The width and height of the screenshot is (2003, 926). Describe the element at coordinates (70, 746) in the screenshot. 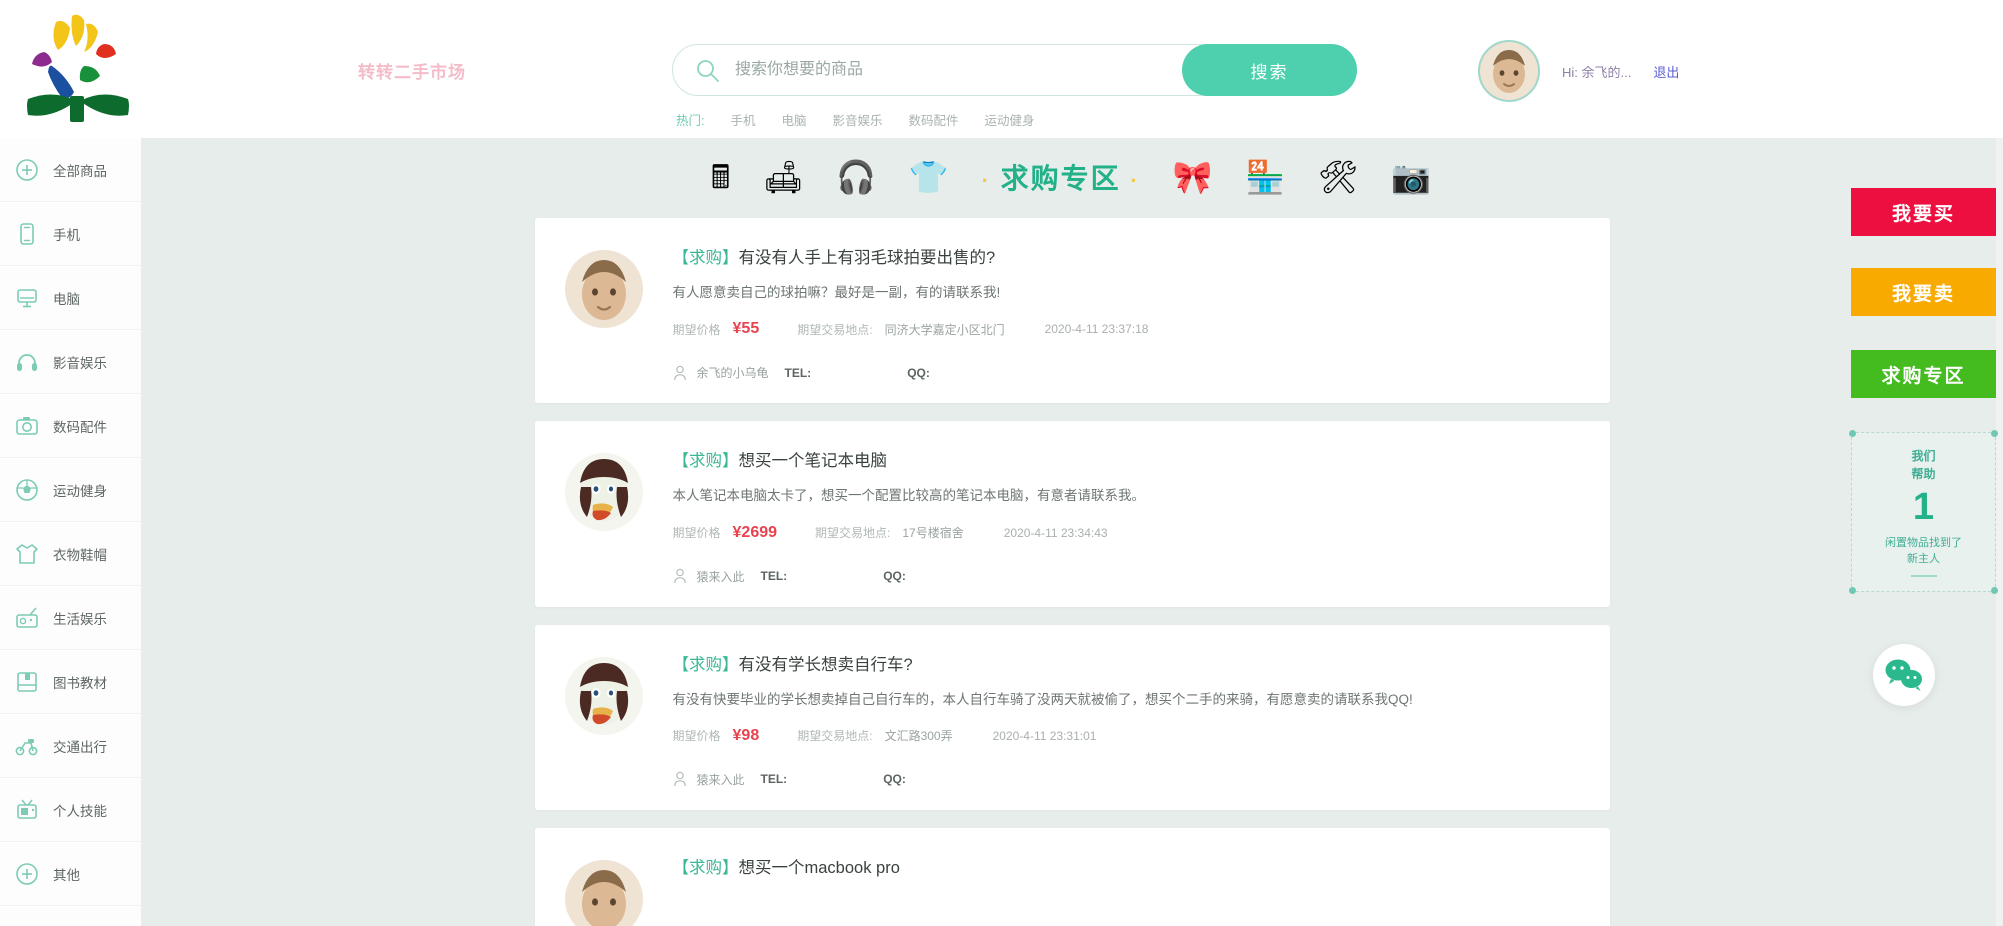

I see `sidebar-item-transport: 交通出行` at that location.